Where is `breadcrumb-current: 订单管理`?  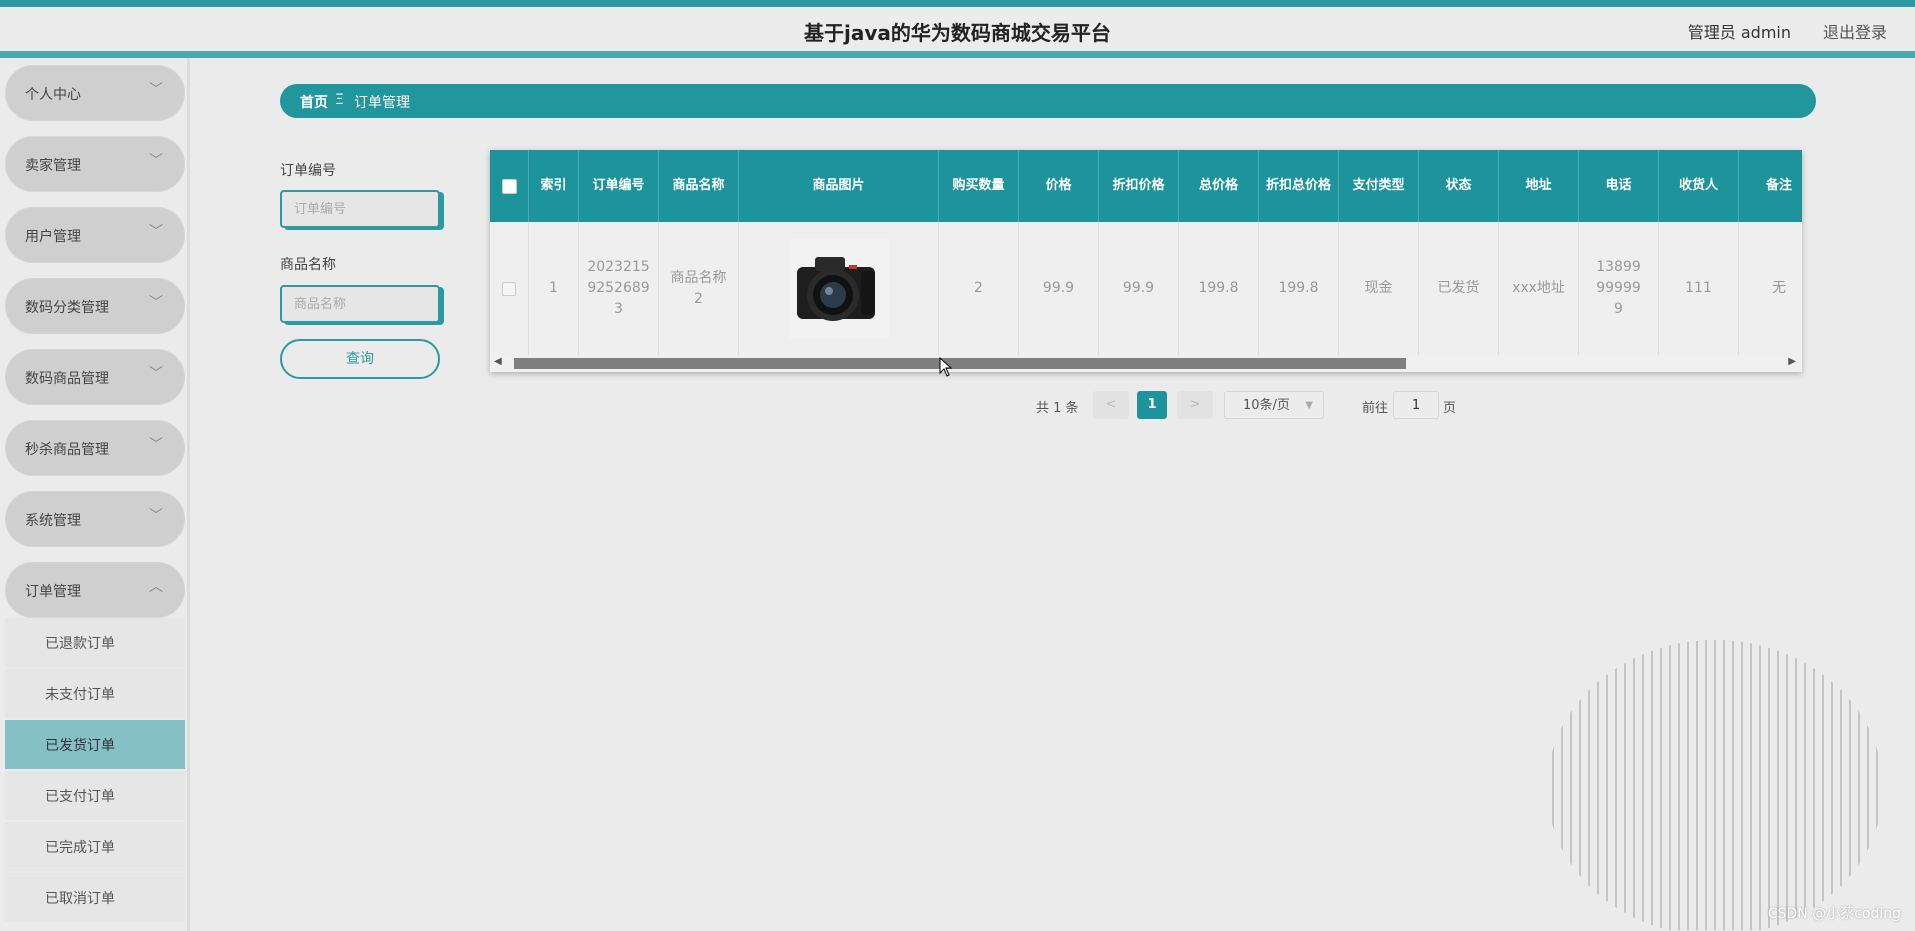 breadcrumb-current: 订单管理 is located at coordinates (382, 103).